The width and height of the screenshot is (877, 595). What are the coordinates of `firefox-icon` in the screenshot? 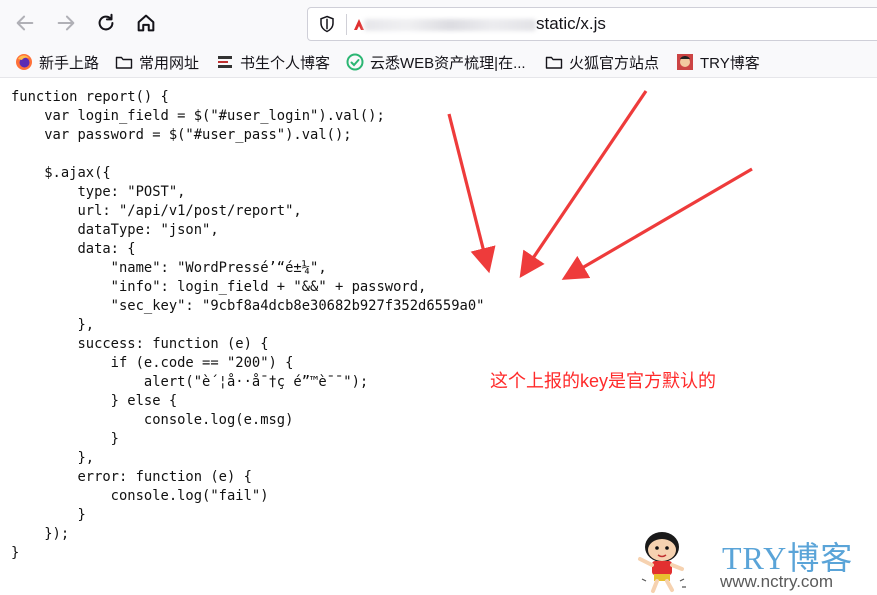 It's located at (24, 62).